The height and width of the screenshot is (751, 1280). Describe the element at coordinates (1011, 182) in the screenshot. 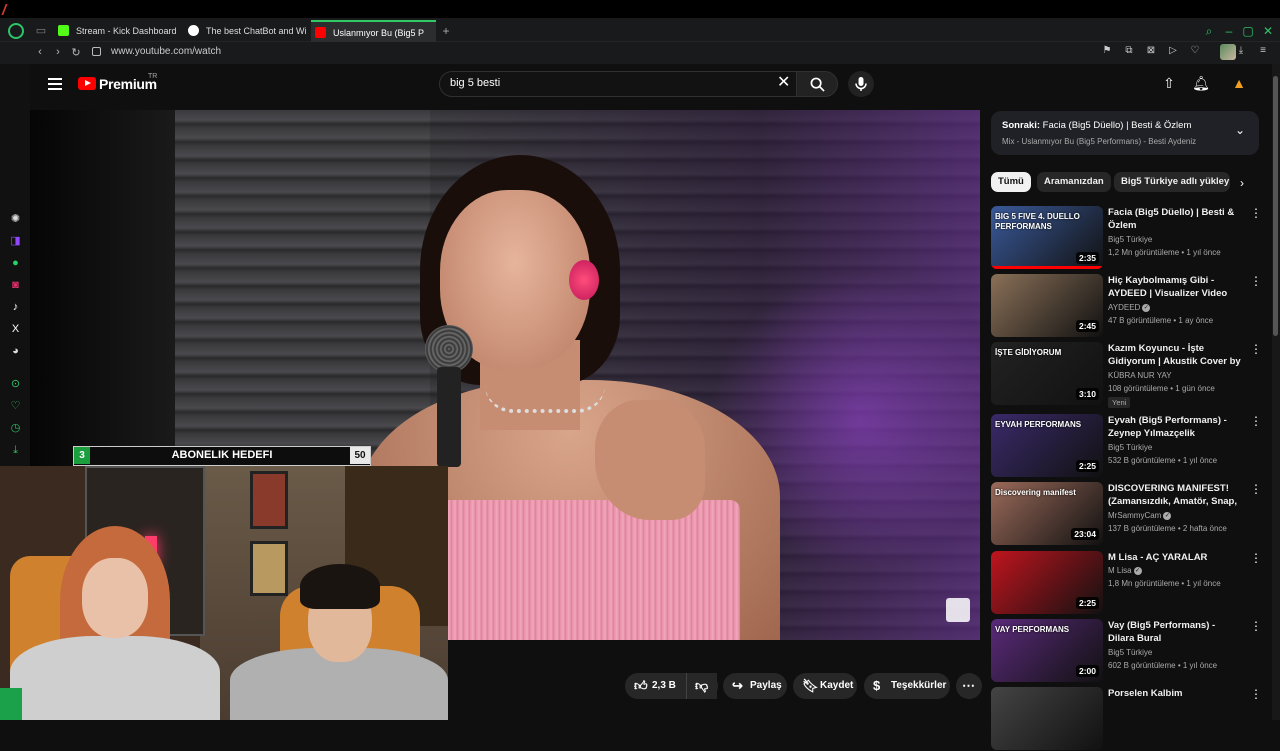

I see `chip-all: Tümü` at that location.